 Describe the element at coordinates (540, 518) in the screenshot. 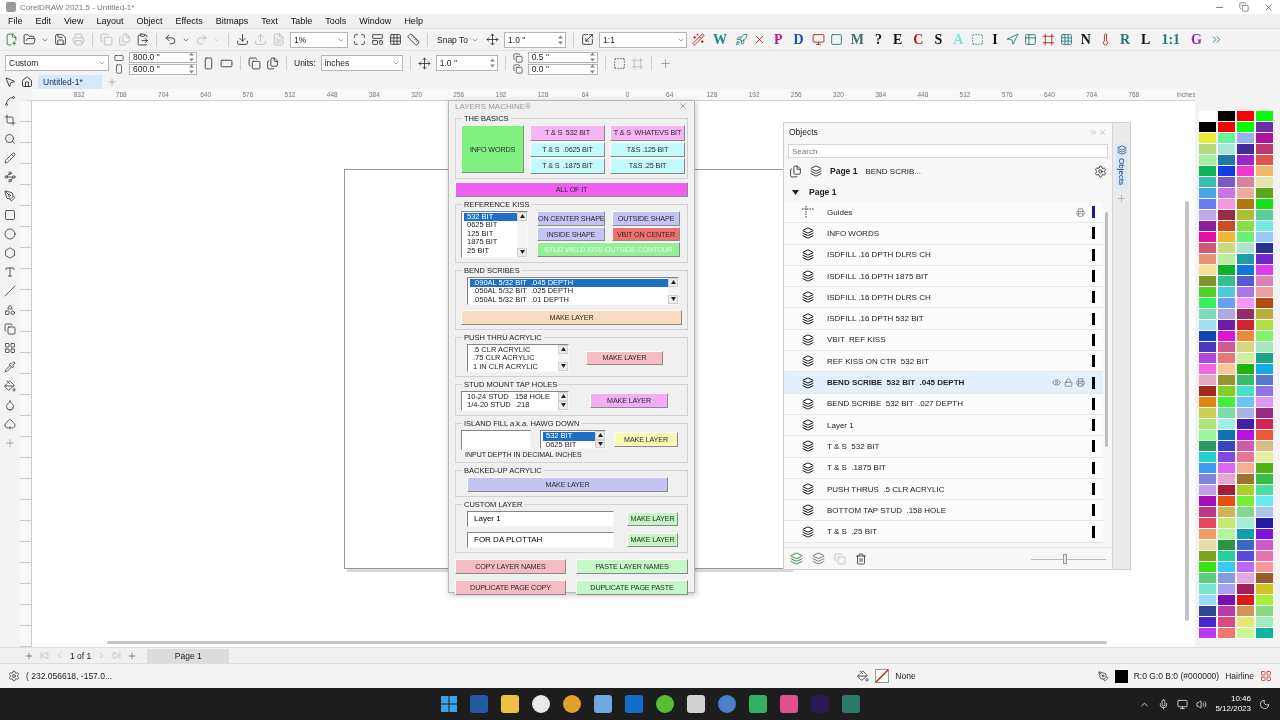

I see `layer-name-field: Layer 1` at that location.